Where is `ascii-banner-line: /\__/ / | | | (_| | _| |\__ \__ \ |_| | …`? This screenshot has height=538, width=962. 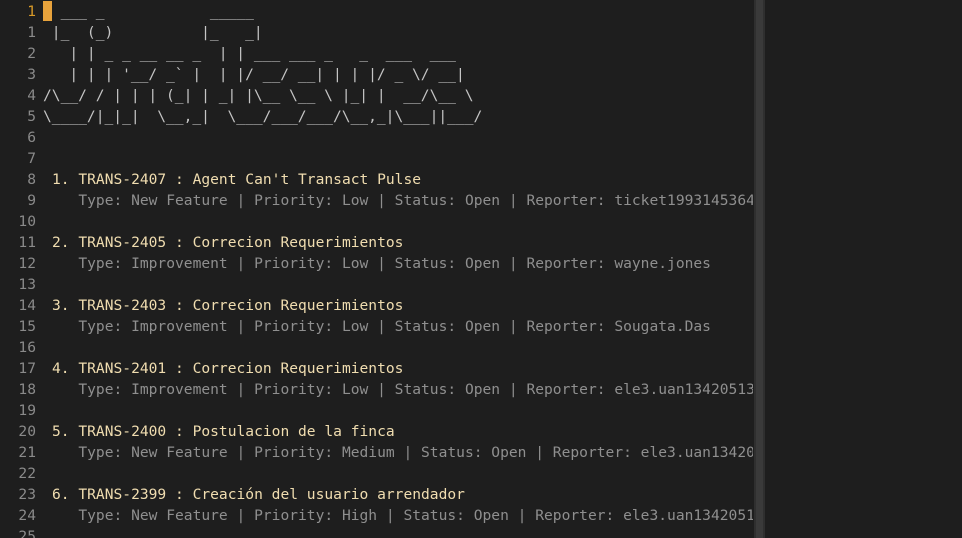 ascii-banner-line: /\__/ / | | | (_| | _| |\__ \__ \ |_| | … is located at coordinates (258, 95).